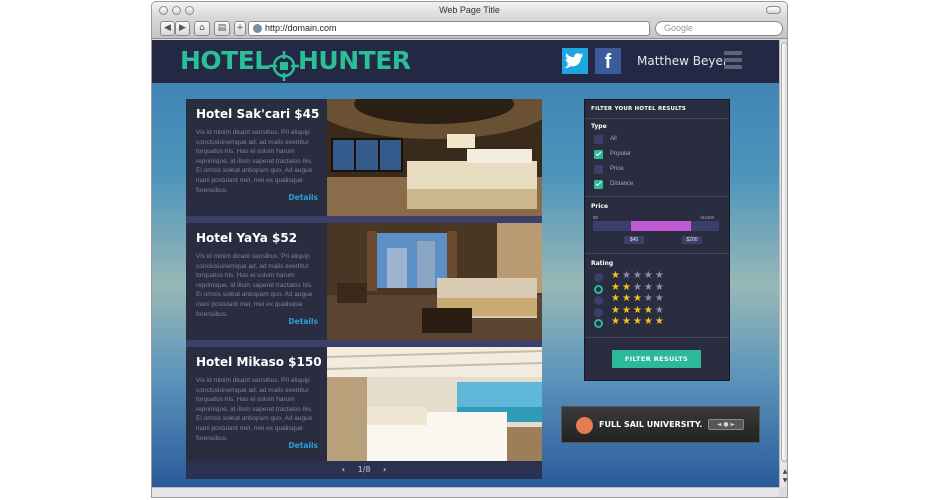 This screenshot has height=500, width=940. I want to click on filter-rating-label: Rating, so click(602, 263).